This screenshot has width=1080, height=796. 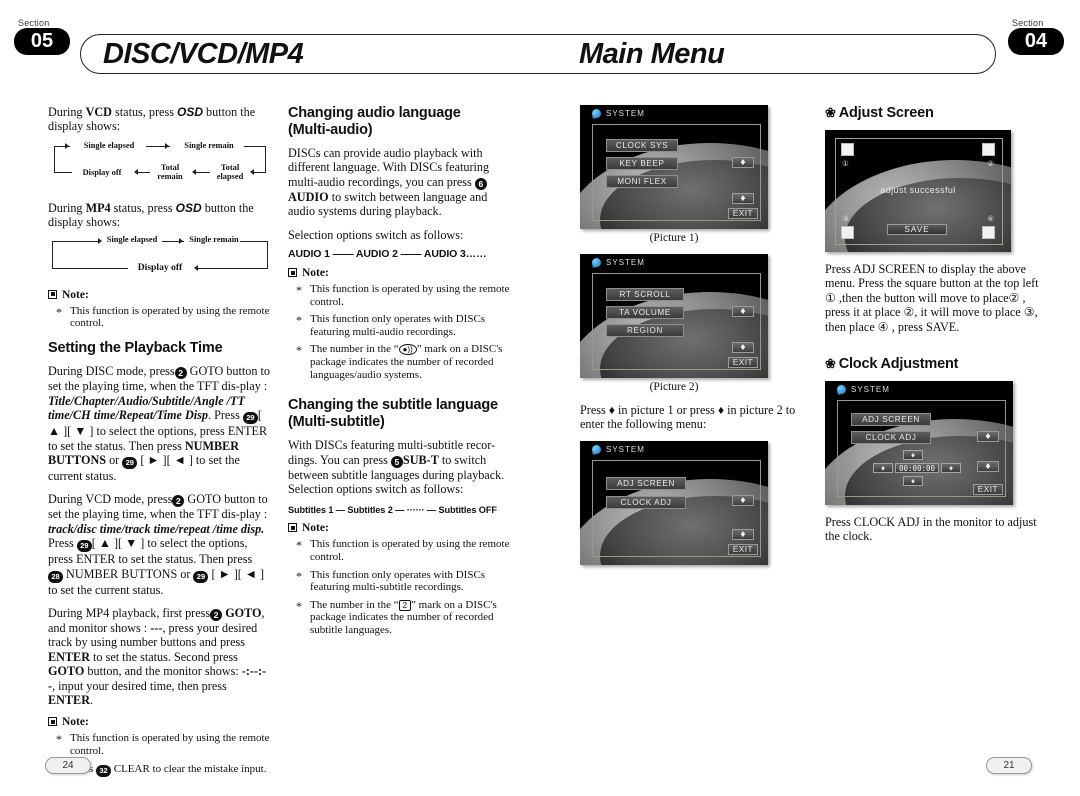 I want to click on note-label-audio: Note:, so click(x=315, y=273).